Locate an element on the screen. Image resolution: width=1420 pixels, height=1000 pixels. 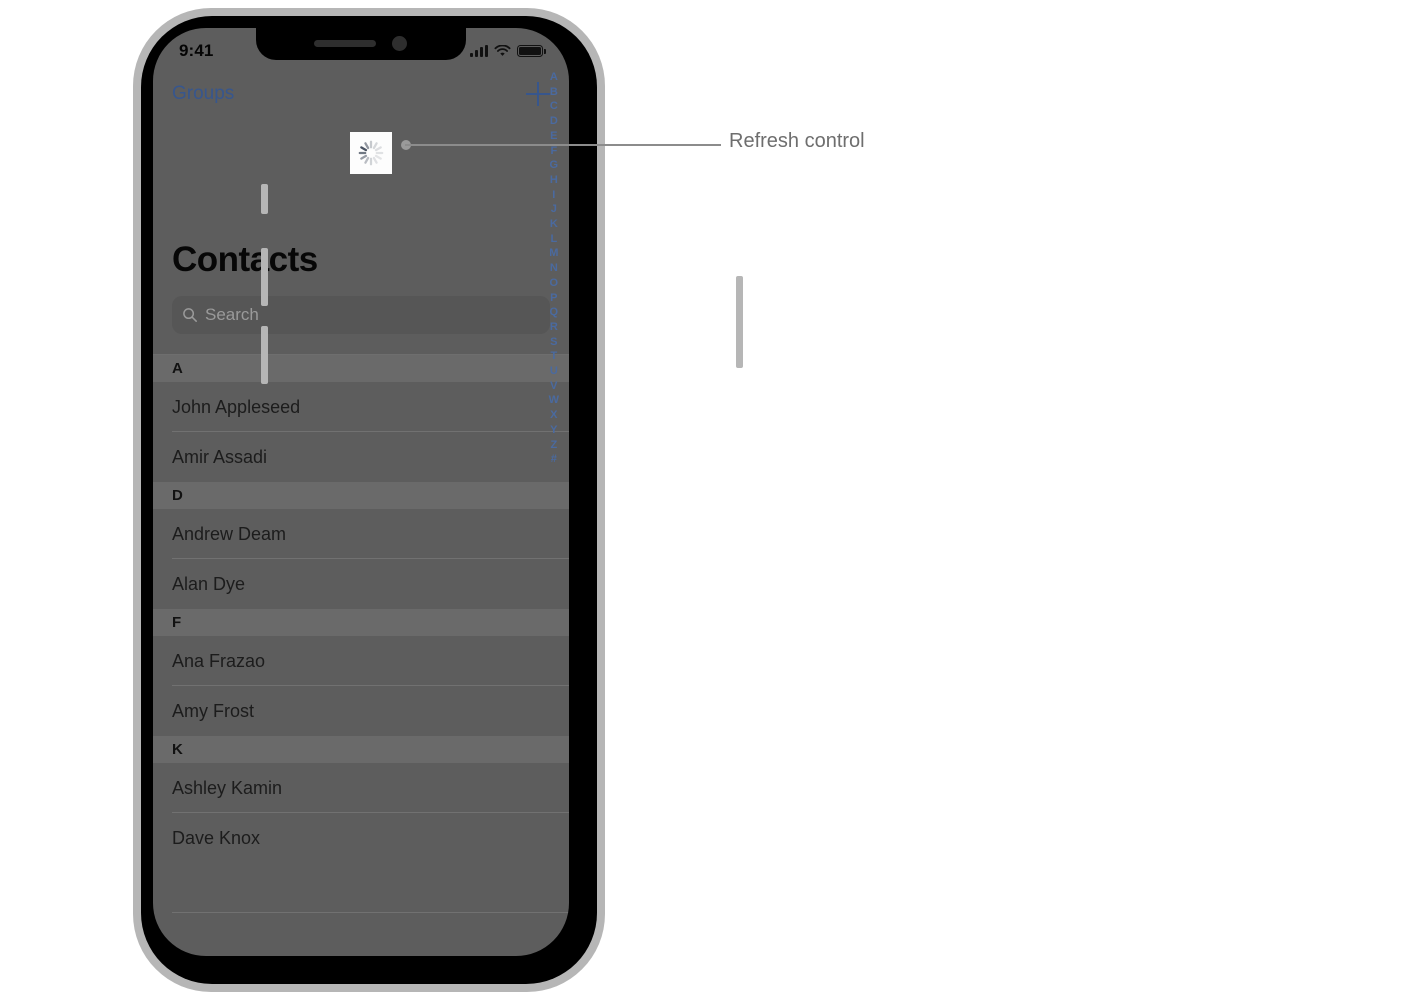
callout-label: Refresh control is located at coordinates (797, 141).